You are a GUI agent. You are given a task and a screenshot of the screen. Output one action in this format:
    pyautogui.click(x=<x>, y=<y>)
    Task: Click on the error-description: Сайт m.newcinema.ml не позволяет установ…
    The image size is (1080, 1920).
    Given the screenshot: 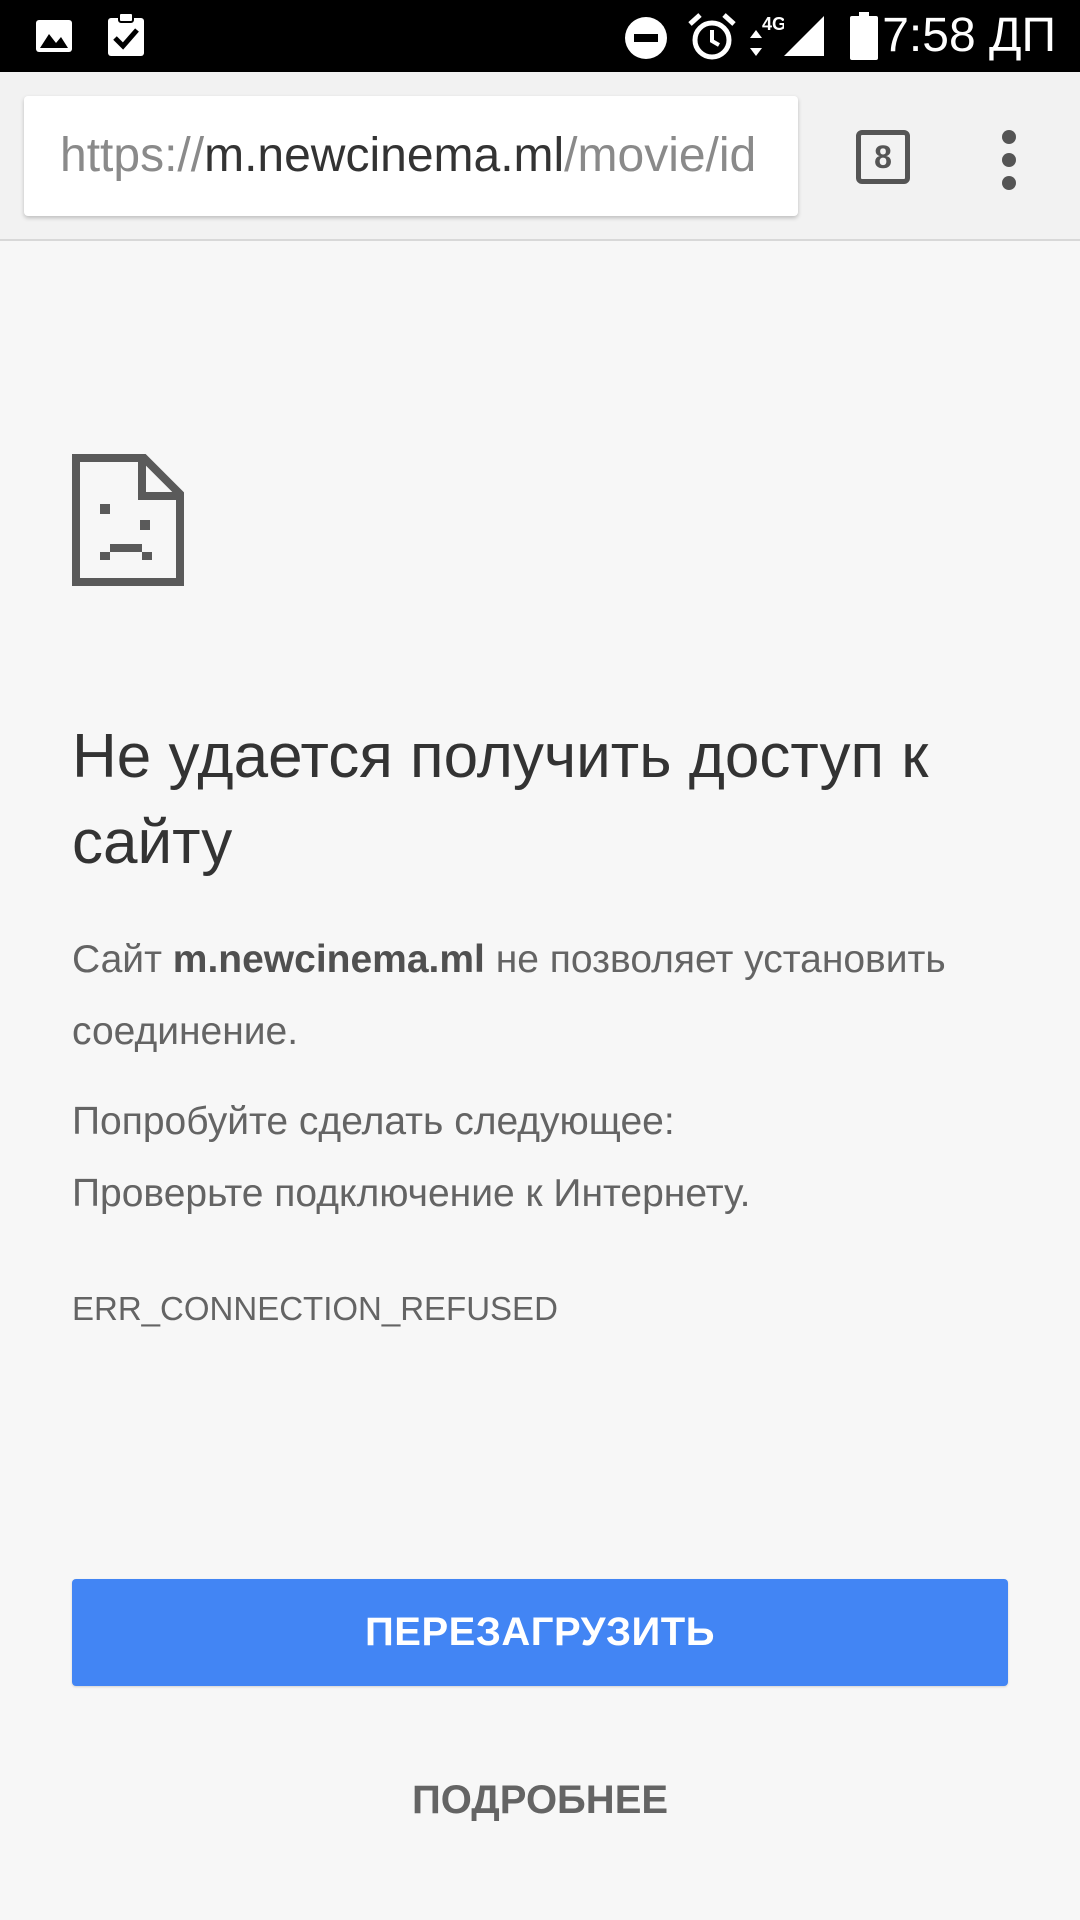 What is the action you would take?
    pyautogui.click(x=540, y=996)
    